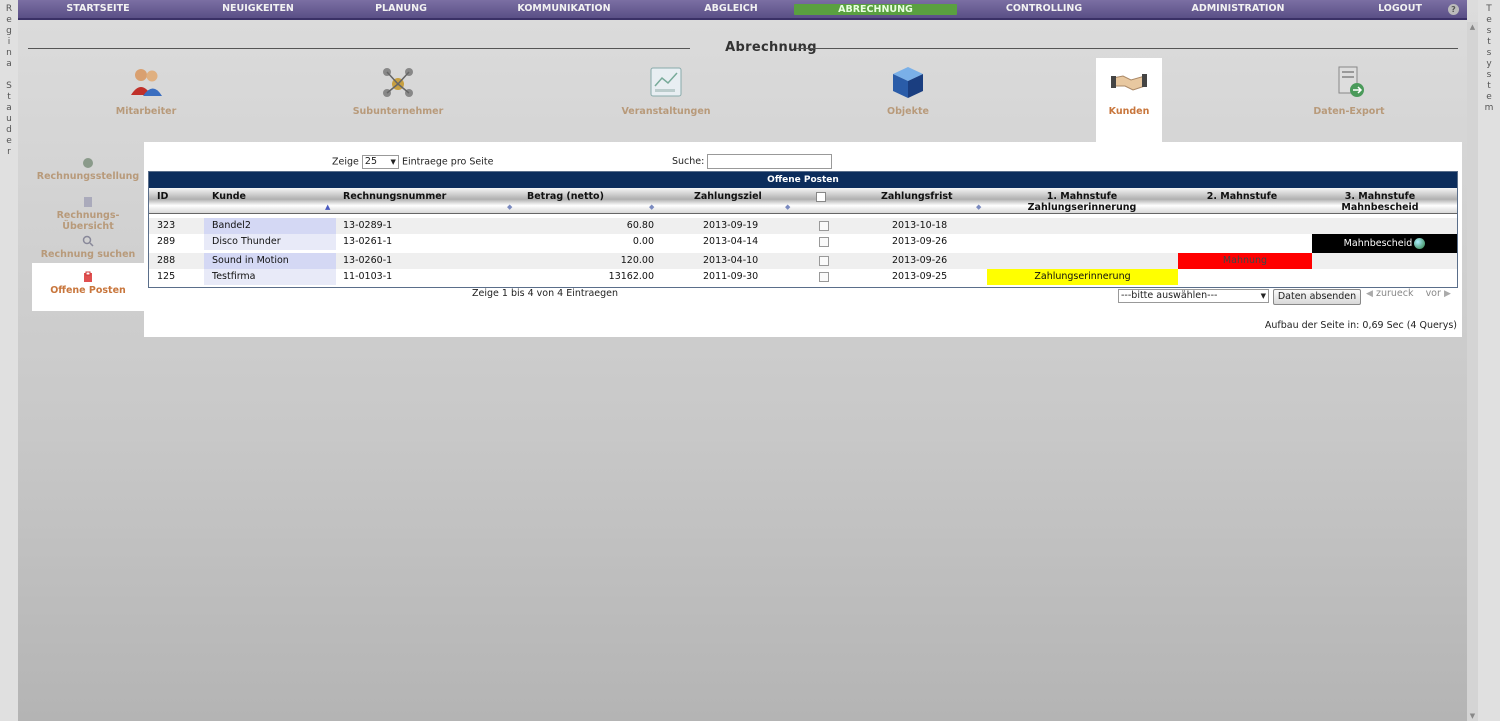 This screenshot has width=1500, height=721. I want to click on invoice-search-icon, so click(88, 241).